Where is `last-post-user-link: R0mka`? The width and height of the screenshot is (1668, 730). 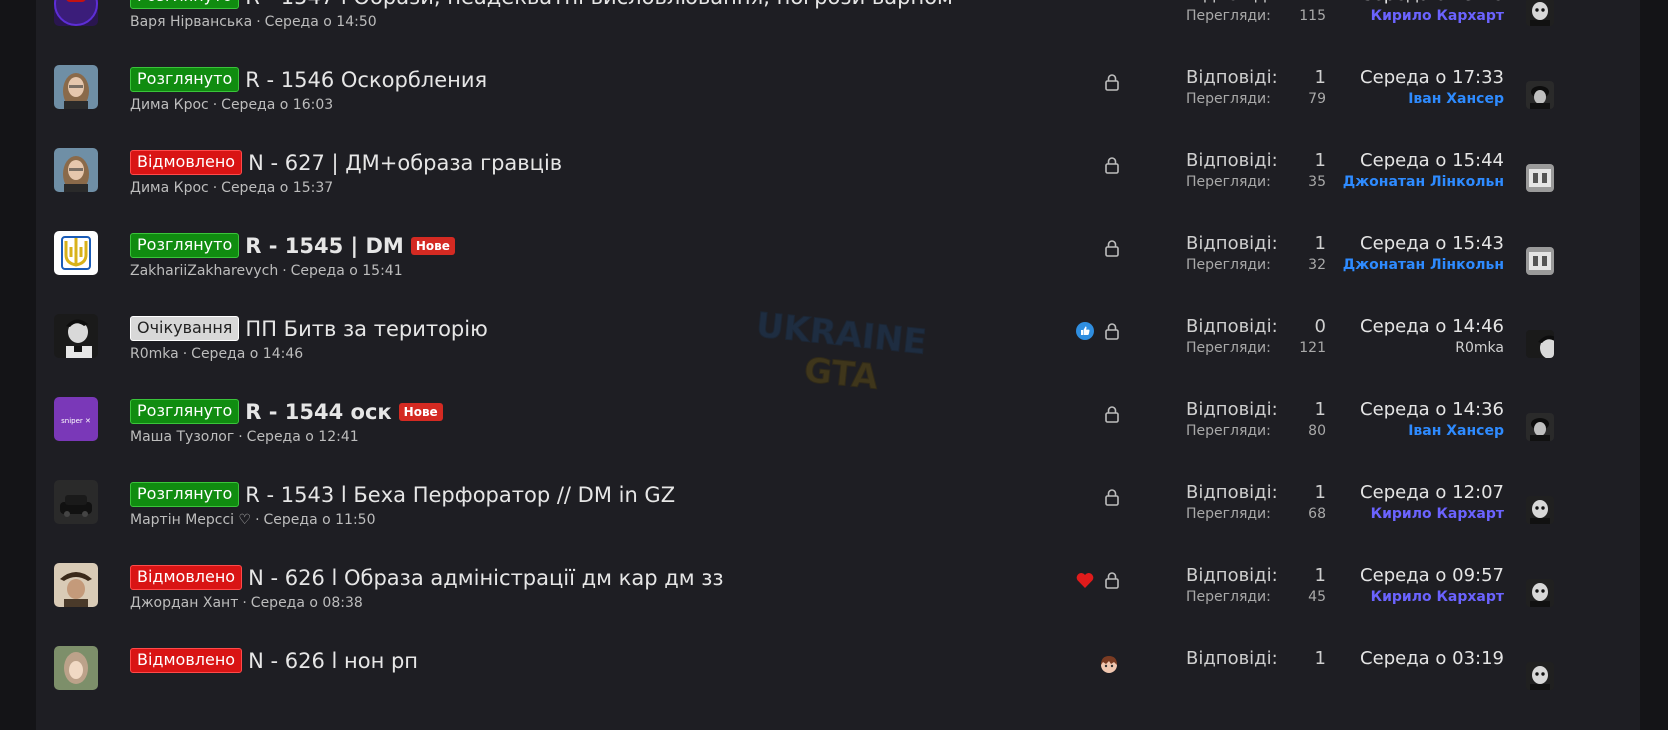 last-post-user-link: R0mka is located at coordinates (1432, 348).